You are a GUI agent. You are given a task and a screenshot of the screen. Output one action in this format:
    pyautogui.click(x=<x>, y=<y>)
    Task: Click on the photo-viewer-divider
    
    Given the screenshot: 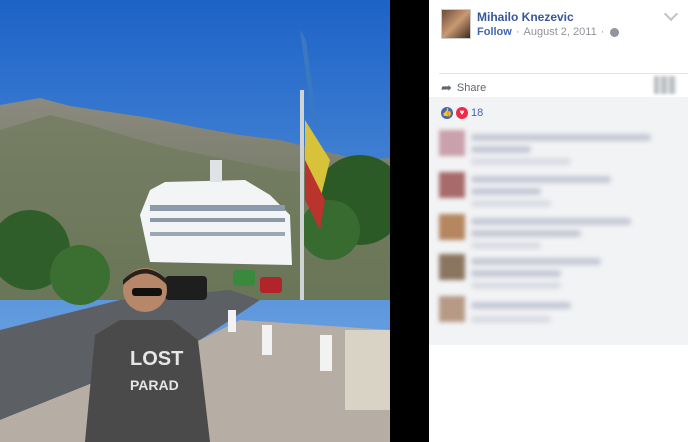 What is the action you would take?
    pyautogui.click(x=409, y=221)
    